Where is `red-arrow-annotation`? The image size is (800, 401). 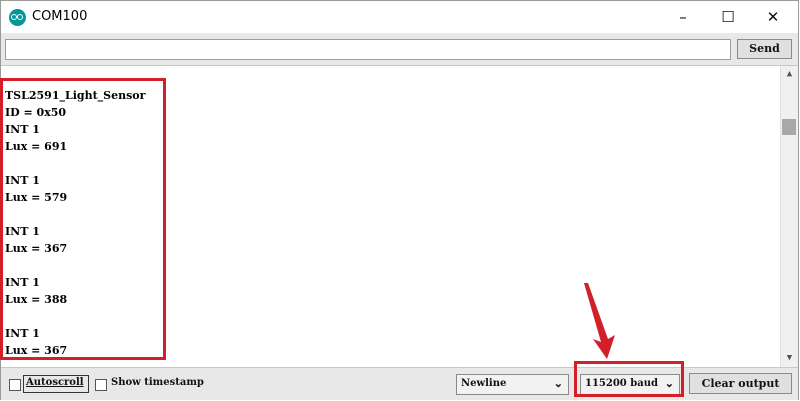
red-arrow-annotation is located at coordinates (599, 321).